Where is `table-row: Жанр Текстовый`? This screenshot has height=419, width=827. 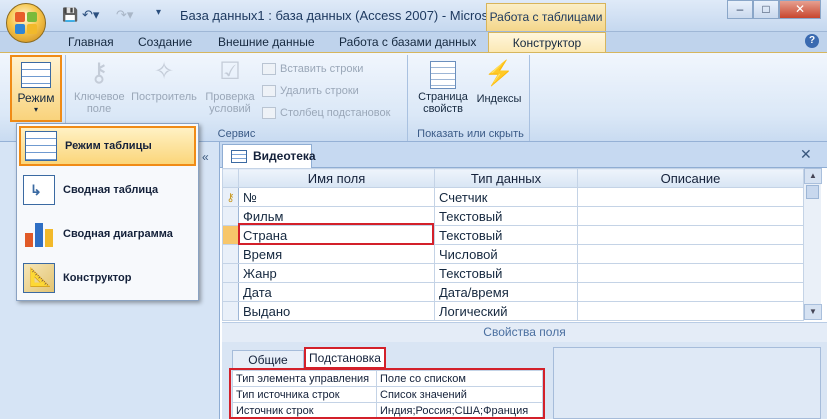
table-row: Жанр Текстовый is located at coordinates (513, 273).